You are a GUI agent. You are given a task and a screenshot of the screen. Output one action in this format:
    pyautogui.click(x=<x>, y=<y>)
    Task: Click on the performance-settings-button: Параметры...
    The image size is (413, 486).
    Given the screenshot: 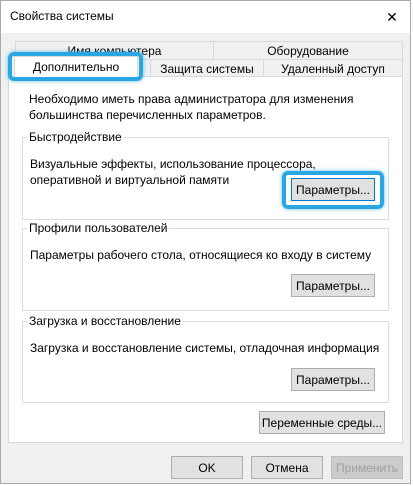 What is the action you would take?
    pyautogui.click(x=333, y=189)
    